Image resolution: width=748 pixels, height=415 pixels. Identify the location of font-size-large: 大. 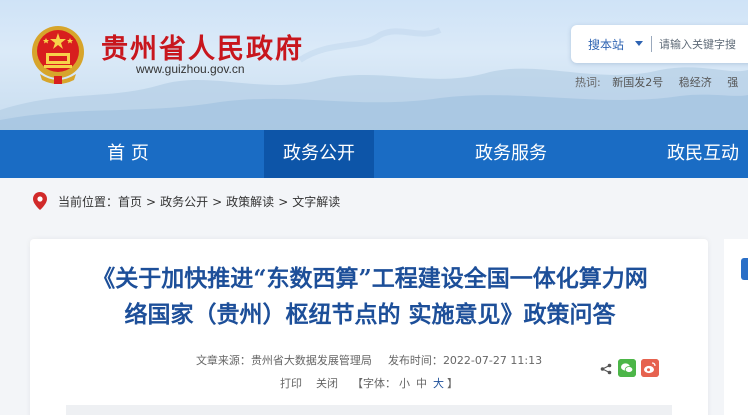
(438, 383).